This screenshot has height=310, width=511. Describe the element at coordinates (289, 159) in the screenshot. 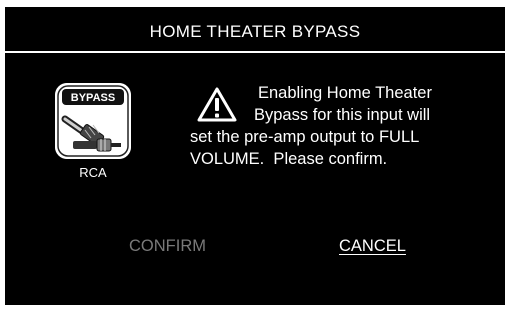

I see `message-line: VOLUME. Please confirm.` at that location.